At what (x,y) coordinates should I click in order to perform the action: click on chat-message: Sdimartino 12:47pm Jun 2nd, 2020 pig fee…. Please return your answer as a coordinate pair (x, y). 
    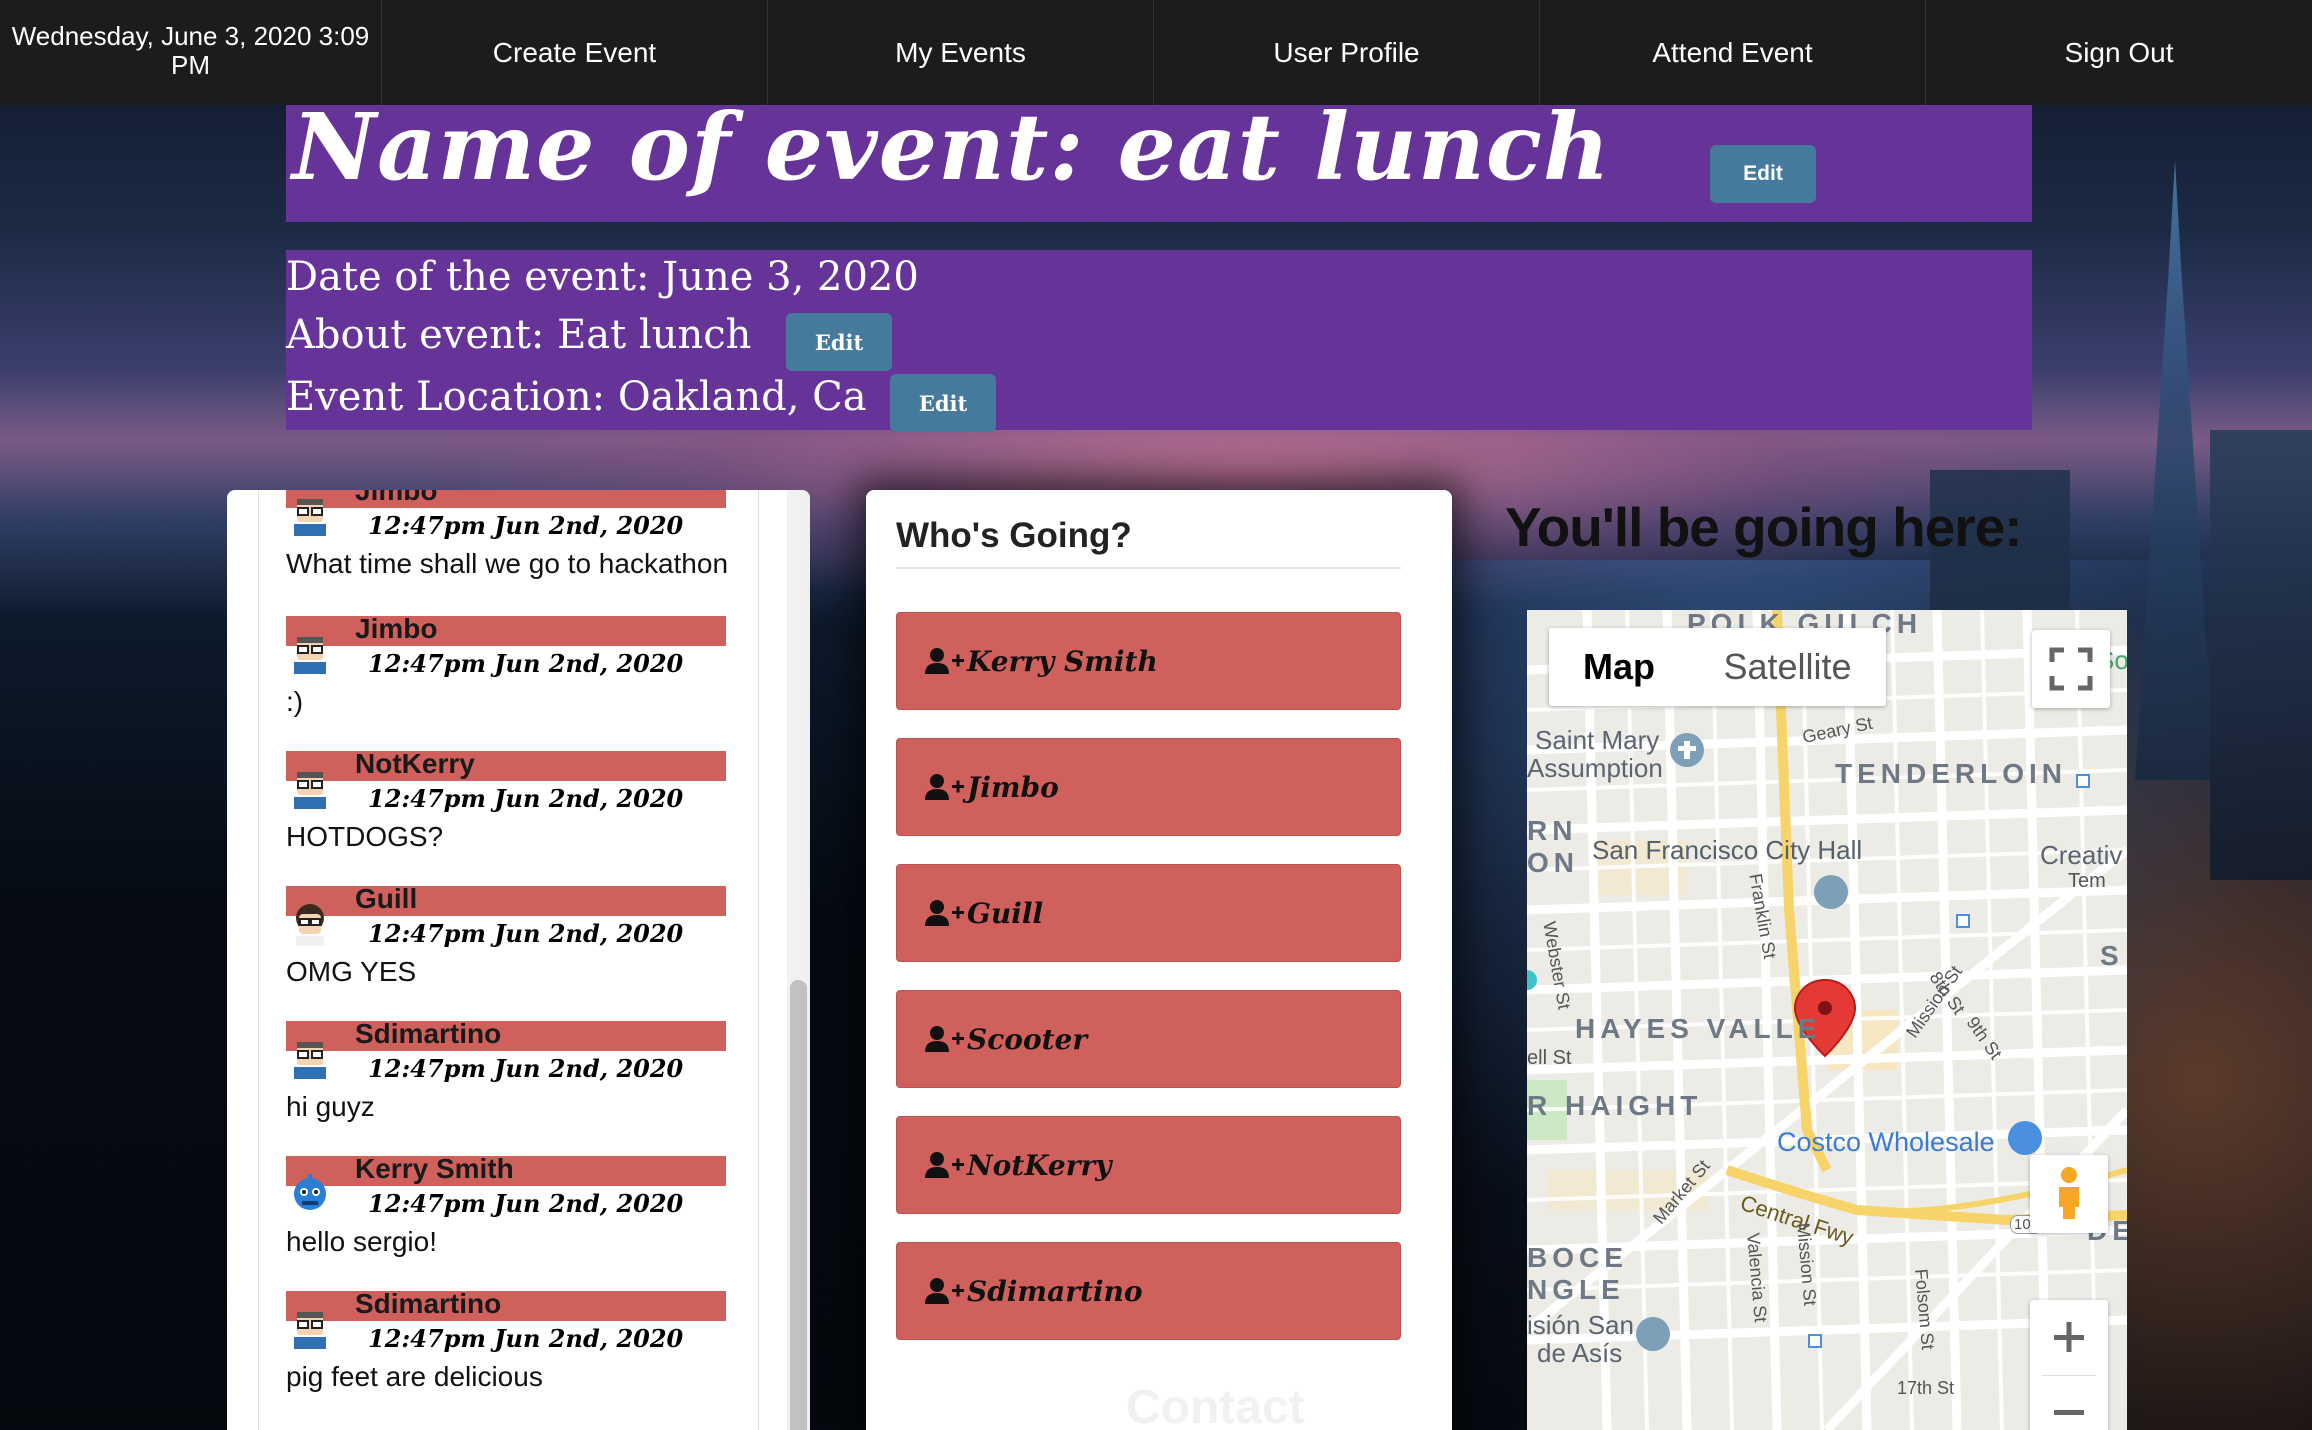
    Looking at the image, I should click on (487, 1355).